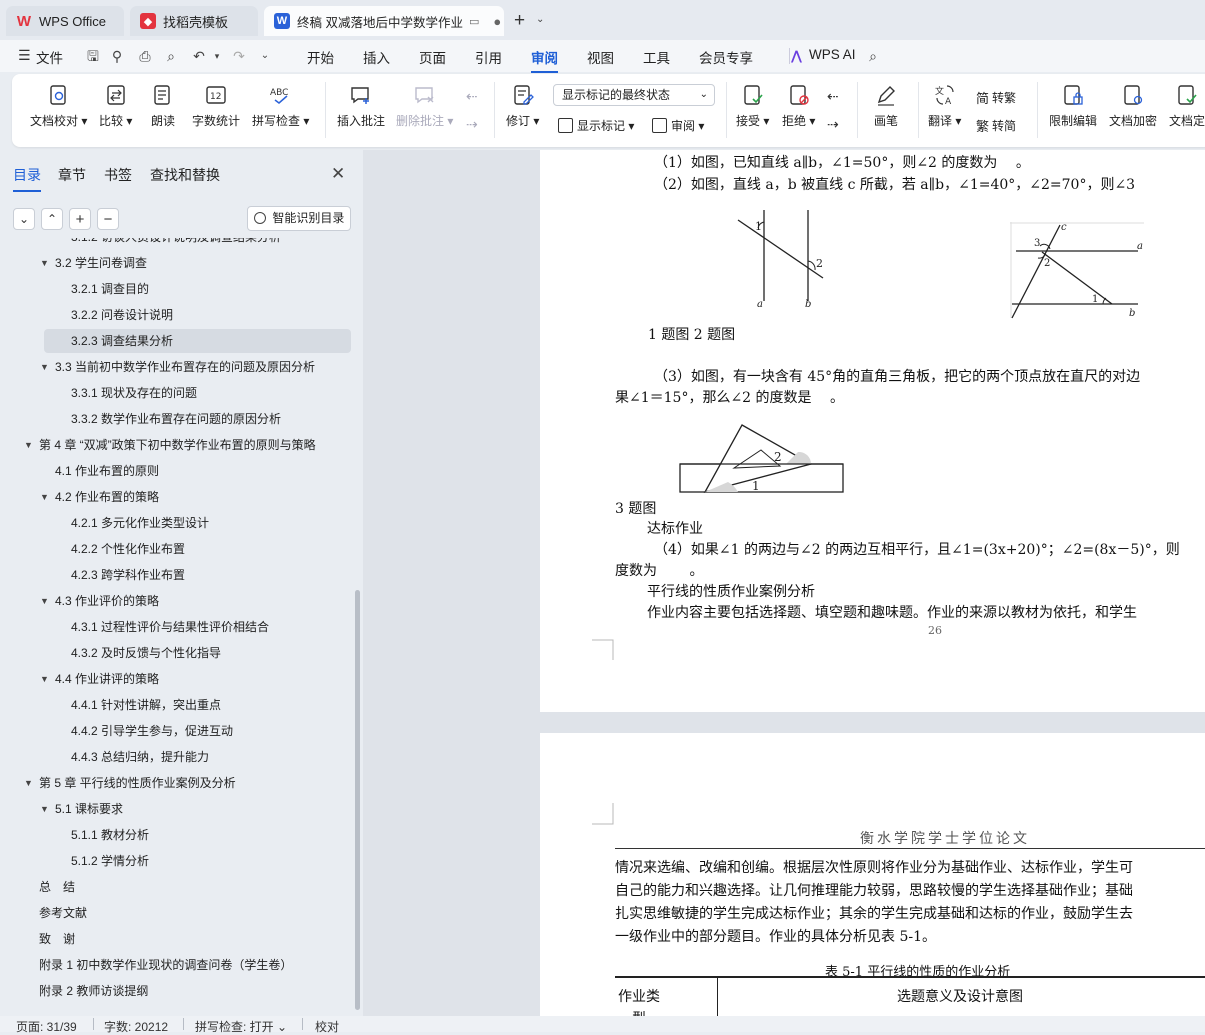 Image resolution: width=1205 pixels, height=1035 pixels. Describe the element at coordinates (93, 56) in the screenshot. I see `save-icon: 🖫` at that location.